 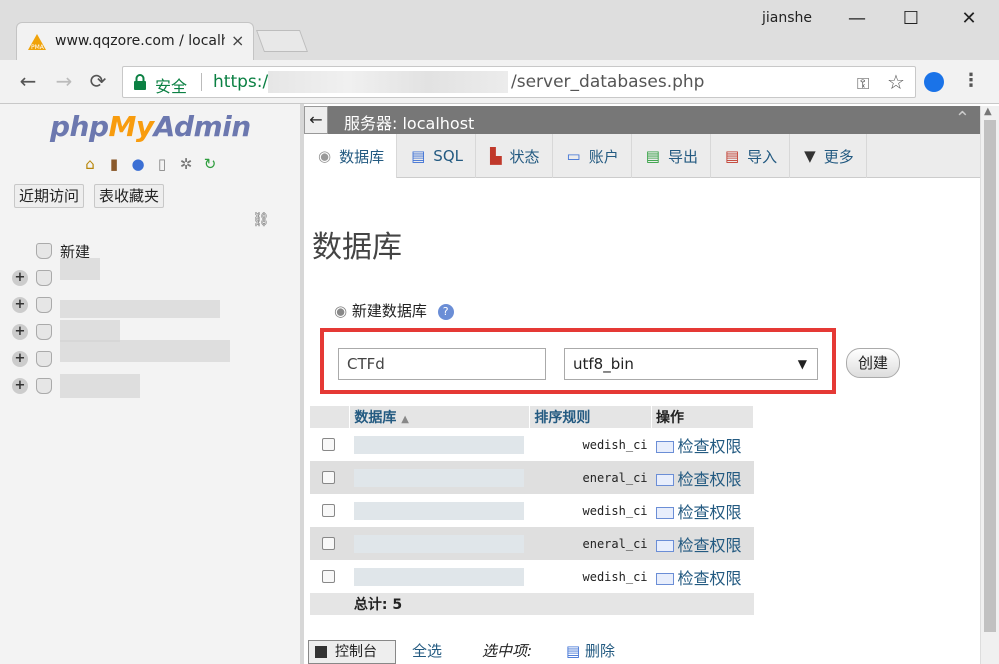 What do you see at coordinates (49, 196) in the screenshot?
I see `recent-button: 近期访问` at bounding box center [49, 196].